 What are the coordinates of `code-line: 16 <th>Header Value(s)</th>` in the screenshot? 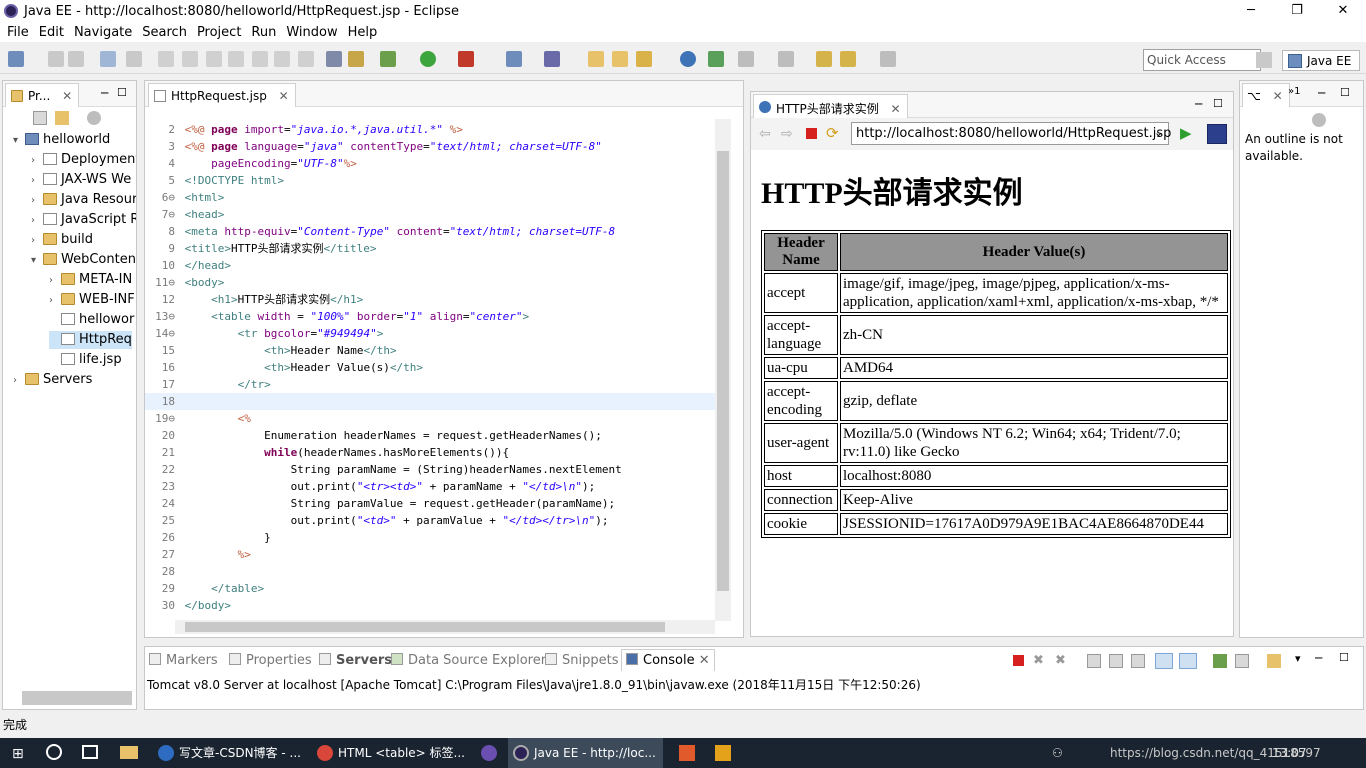 It's located at (430, 367).